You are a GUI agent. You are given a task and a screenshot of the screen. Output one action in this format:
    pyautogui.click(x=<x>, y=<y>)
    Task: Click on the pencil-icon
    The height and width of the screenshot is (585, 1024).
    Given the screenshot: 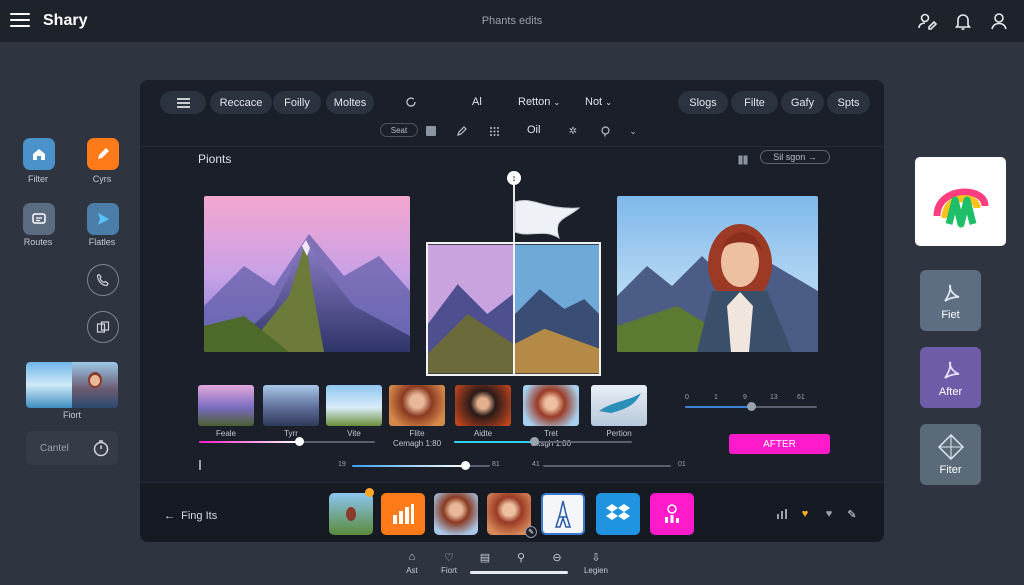 What is the action you would take?
    pyautogui.click(x=103, y=153)
    